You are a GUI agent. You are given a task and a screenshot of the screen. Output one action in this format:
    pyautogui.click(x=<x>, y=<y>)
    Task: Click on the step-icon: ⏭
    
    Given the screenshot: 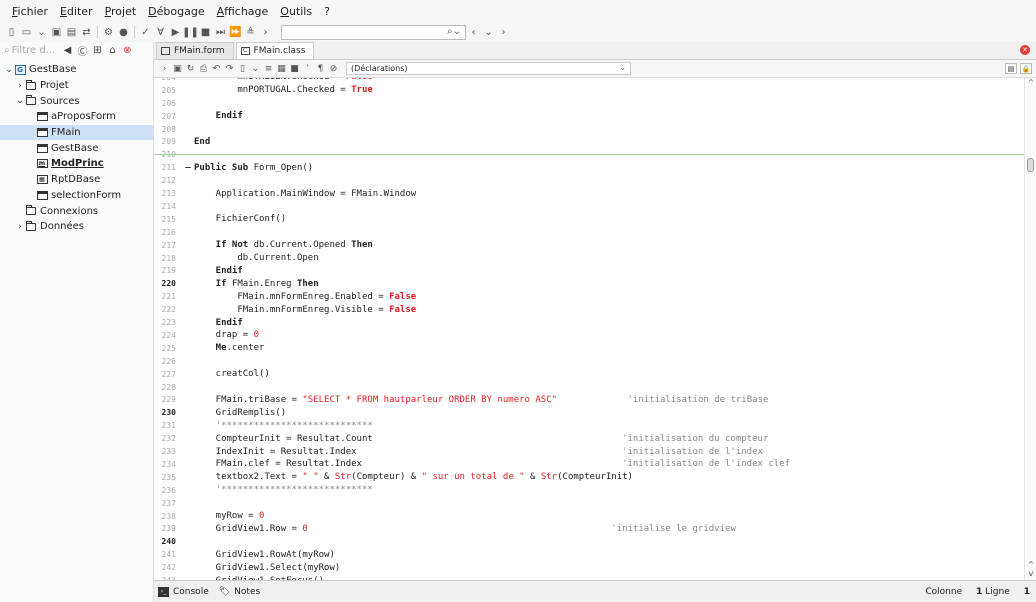 What is the action you would take?
    pyautogui.click(x=220, y=32)
    